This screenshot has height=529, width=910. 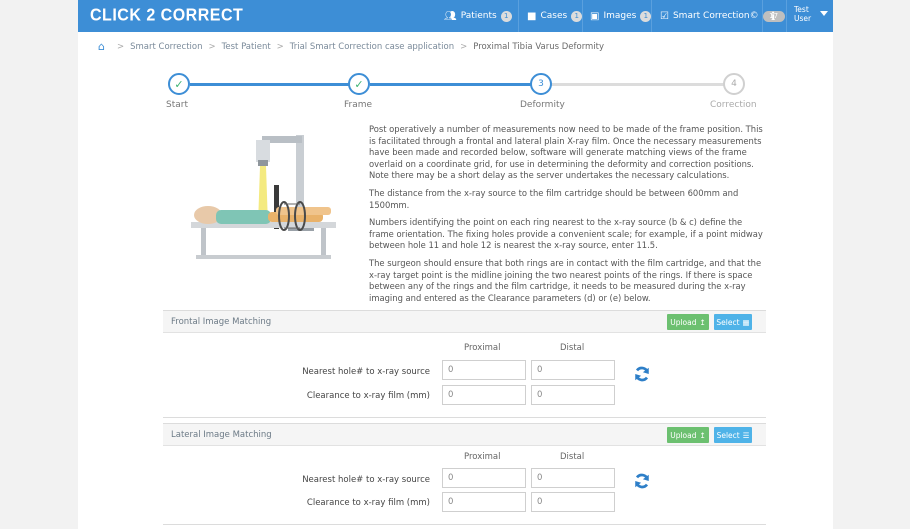 I want to click on user-menu: Test User, so click(x=802, y=14).